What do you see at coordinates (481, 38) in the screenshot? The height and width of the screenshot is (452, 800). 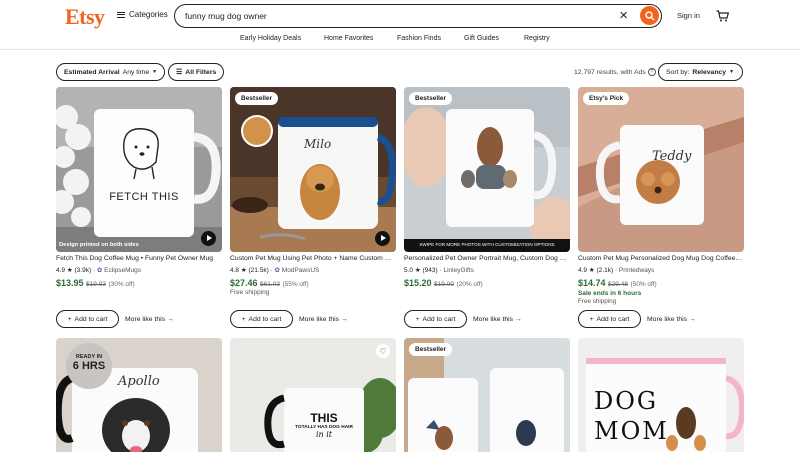 I see `nav-gift-guides: Gift Guides` at bounding box center [481, 38].